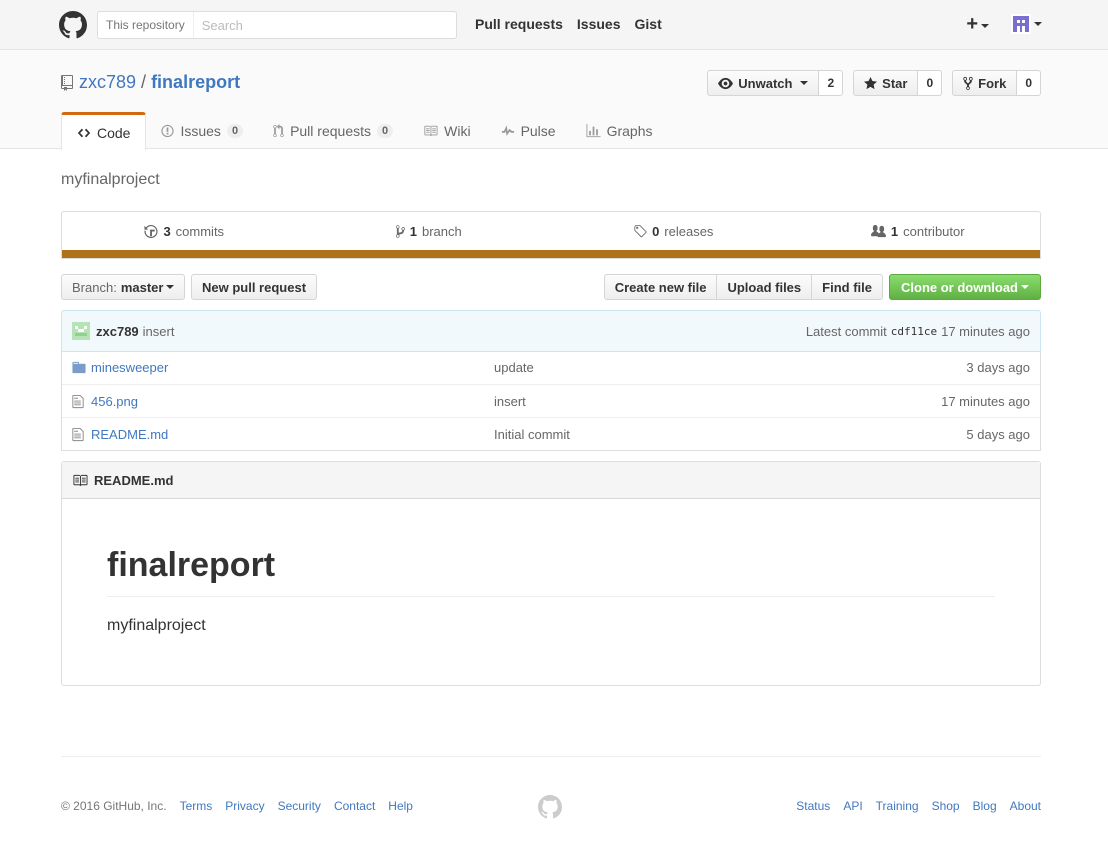 The image size is (1108, 848). What do you see at coordinates (114, 132) in the screenshot?
I see `tab-label: Code` at bounding box center [114, 132].